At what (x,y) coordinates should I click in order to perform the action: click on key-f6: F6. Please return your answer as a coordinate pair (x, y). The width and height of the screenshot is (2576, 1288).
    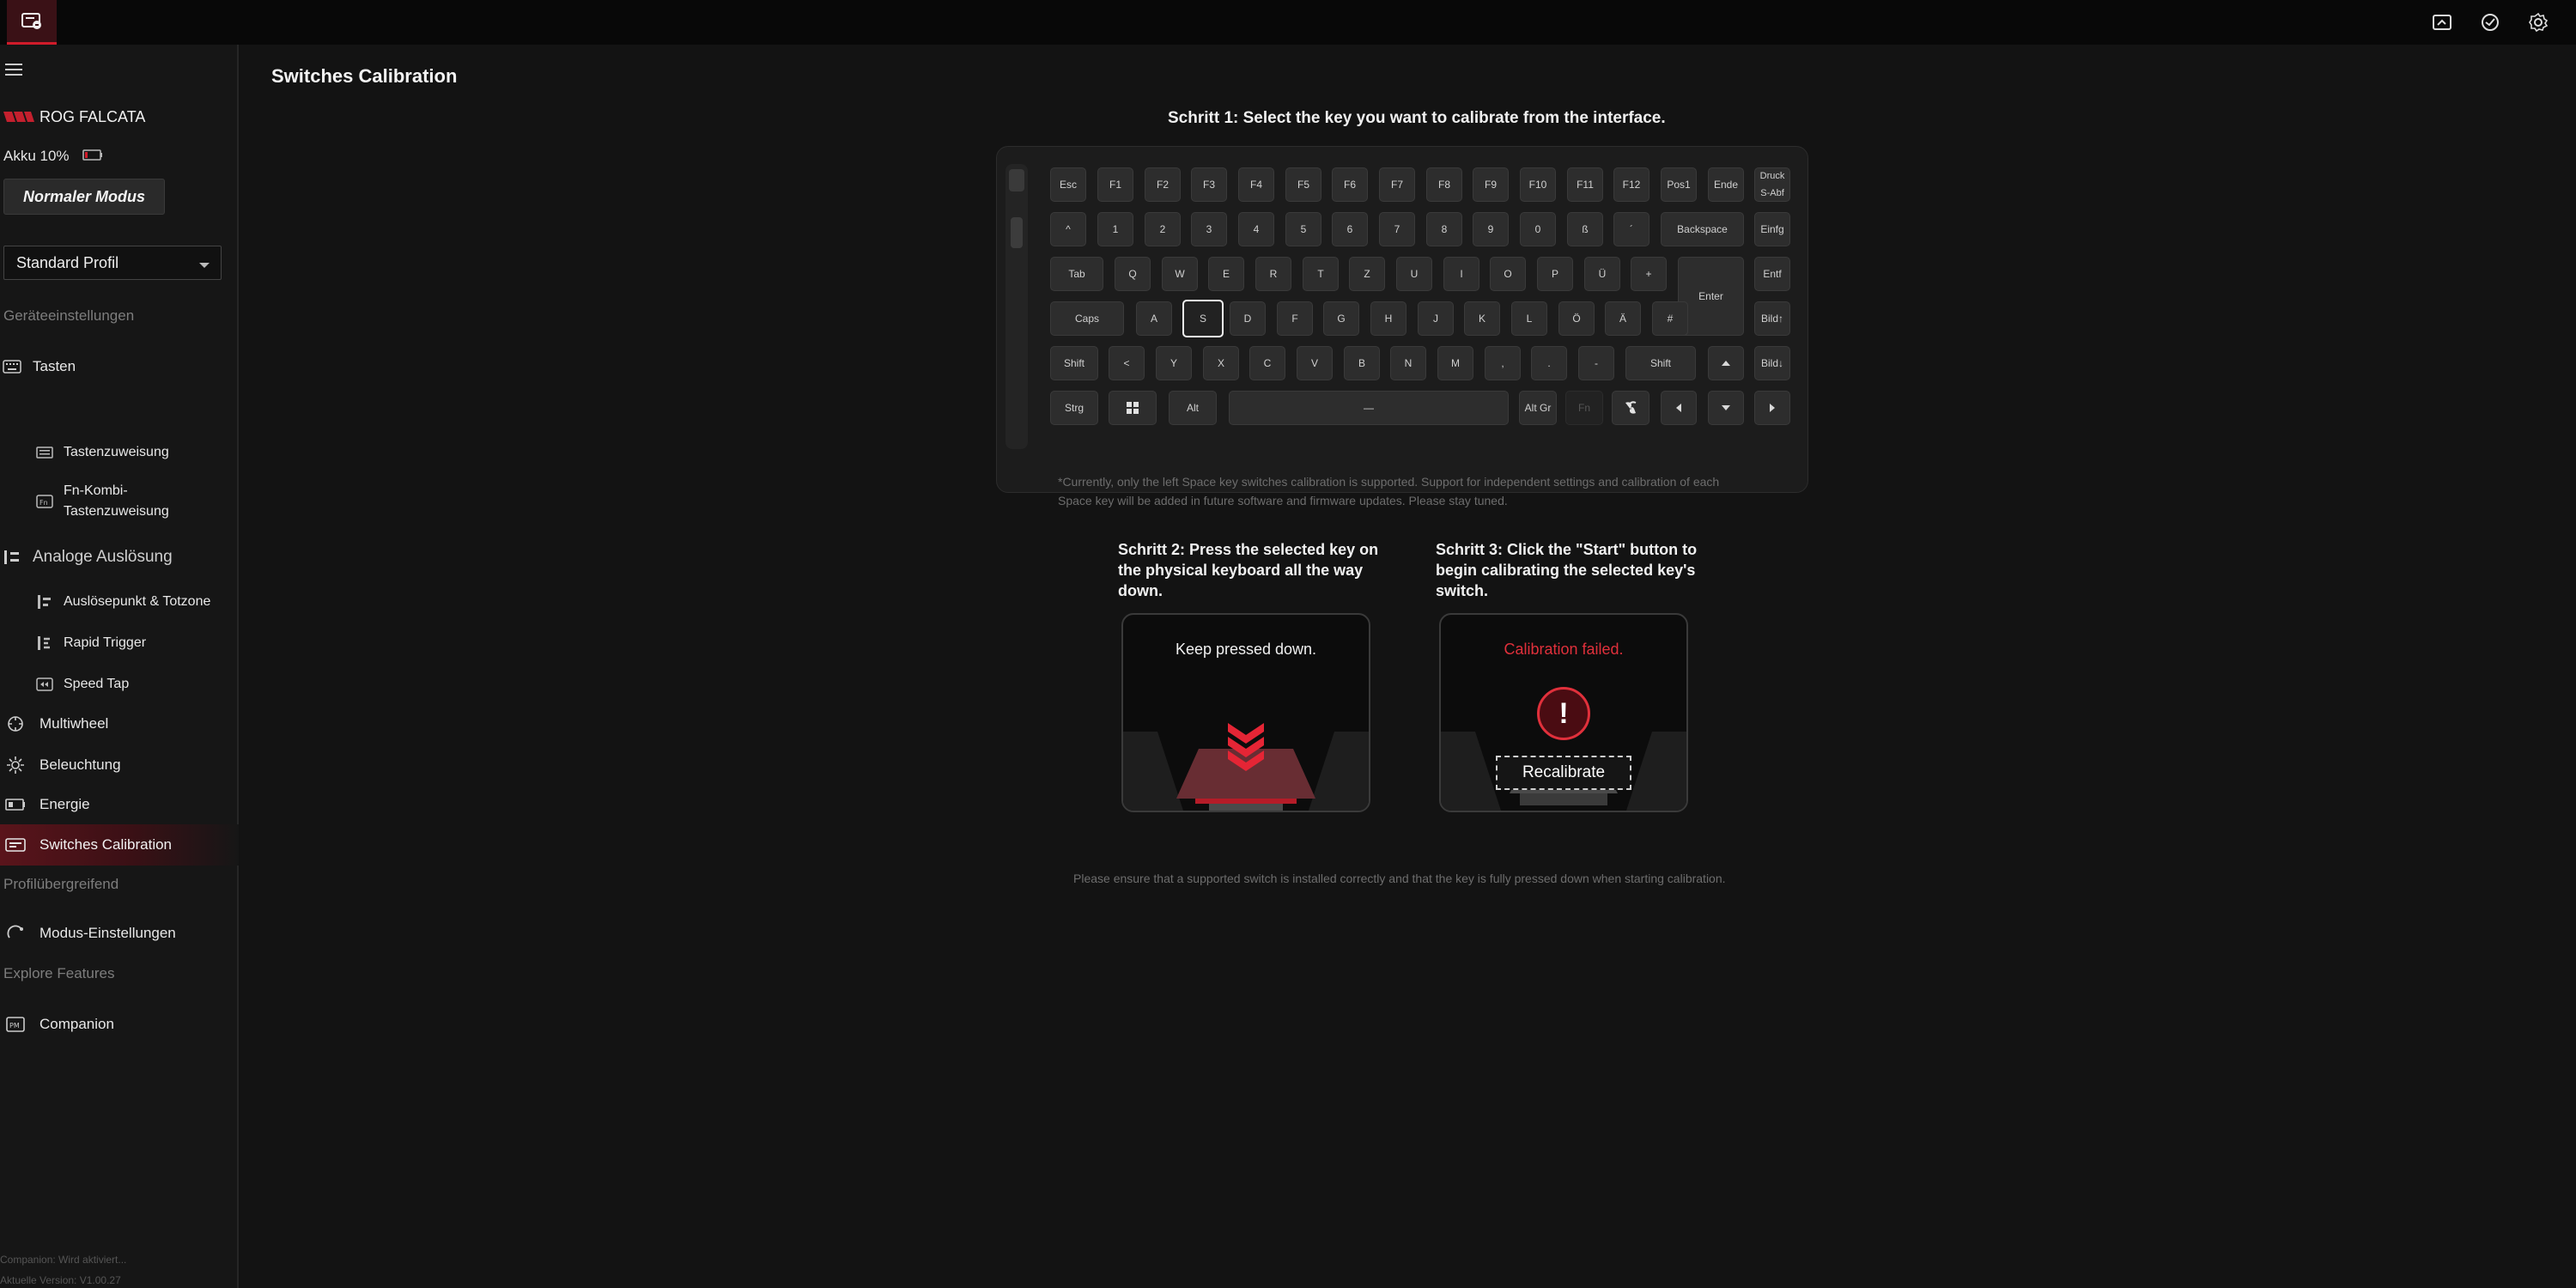
    Looking at the image, I should click on (1350, 185).